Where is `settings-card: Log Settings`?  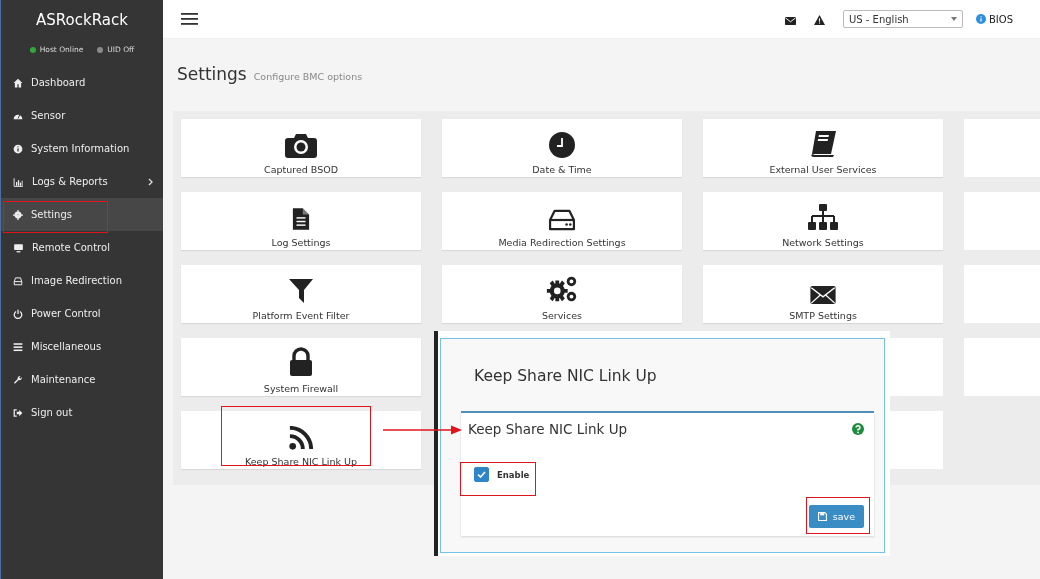
settings-card: Log Settings is located at coordinates (301, 221).